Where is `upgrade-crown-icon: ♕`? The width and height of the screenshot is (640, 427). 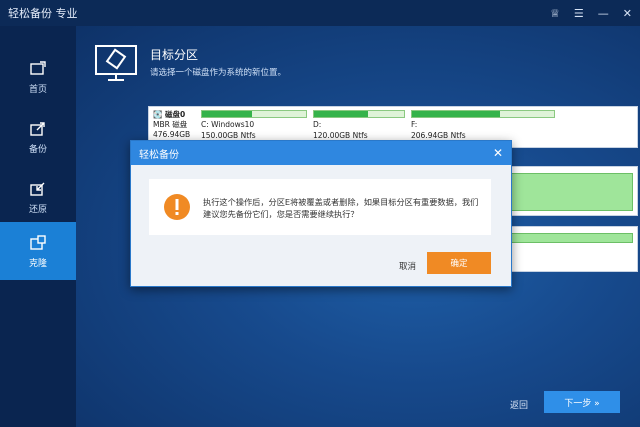 upgrade-crown-icon: ♕ is located at coordinates (555, 13).